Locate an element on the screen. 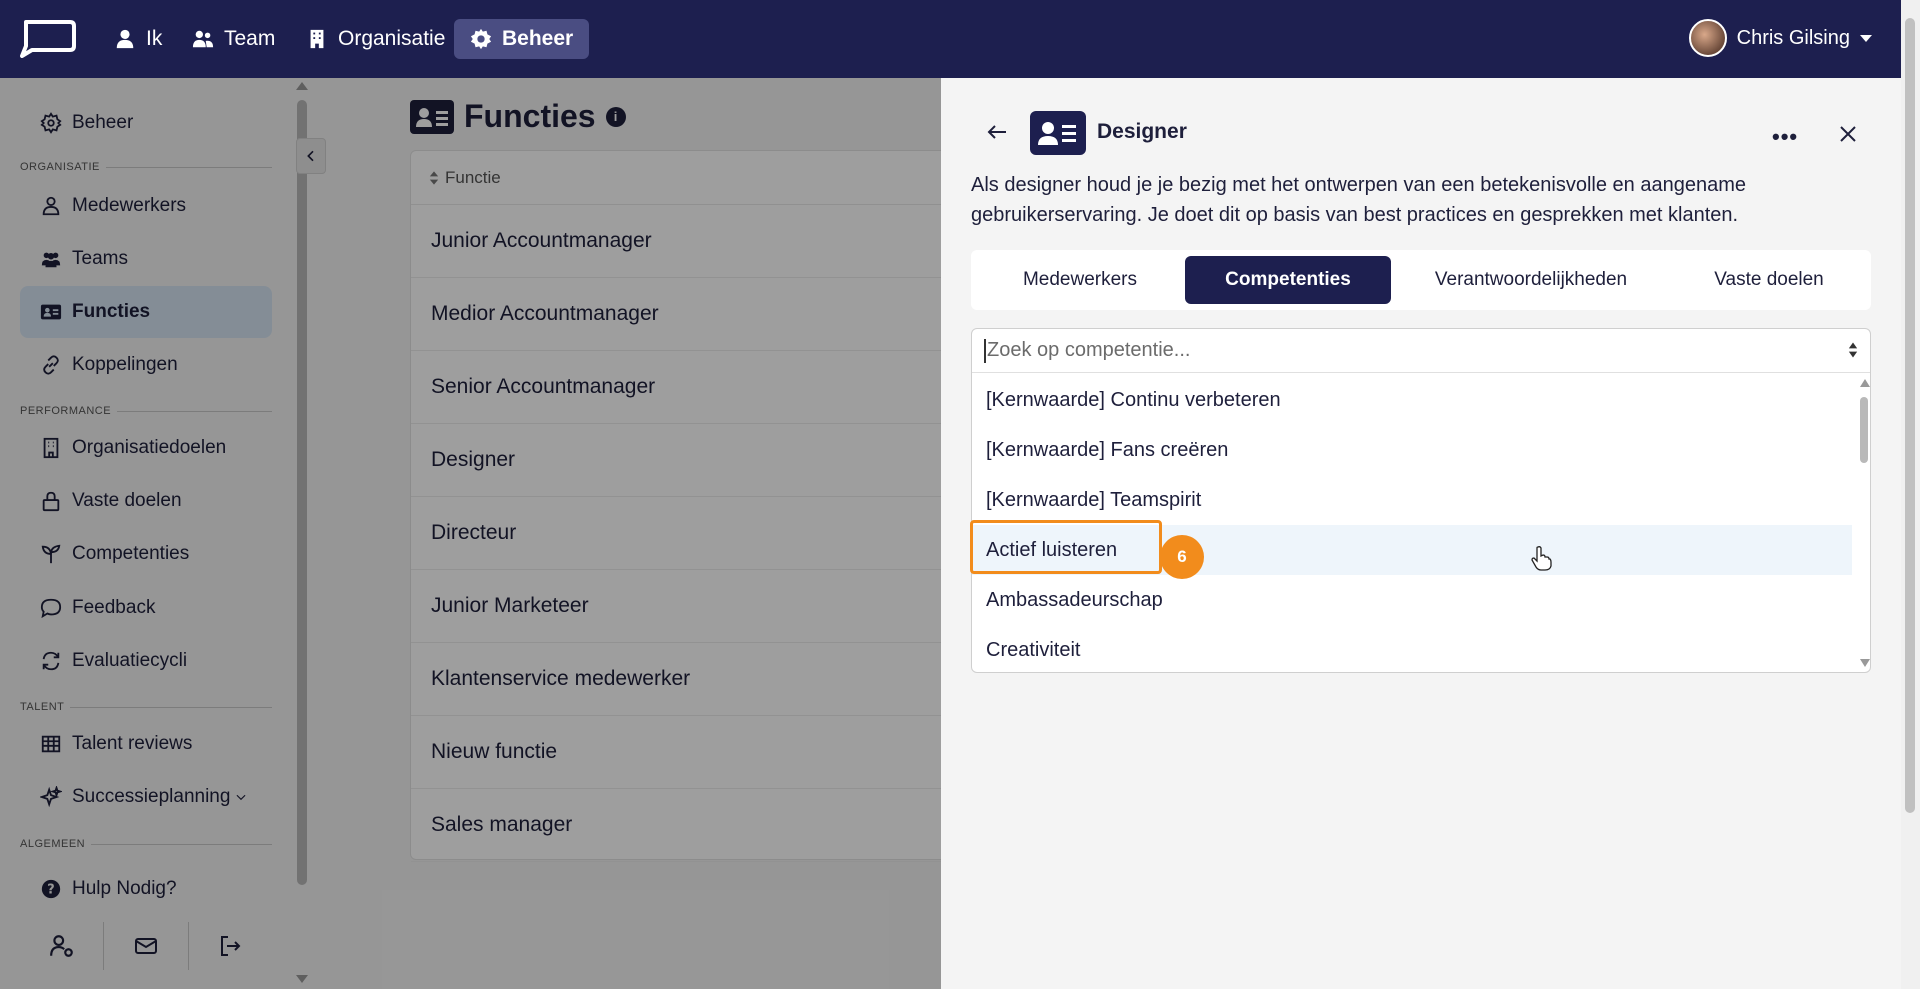 This screenshot has height=989, width=1920. list-item: Creativiteit is located at coordinates (1412, 650).